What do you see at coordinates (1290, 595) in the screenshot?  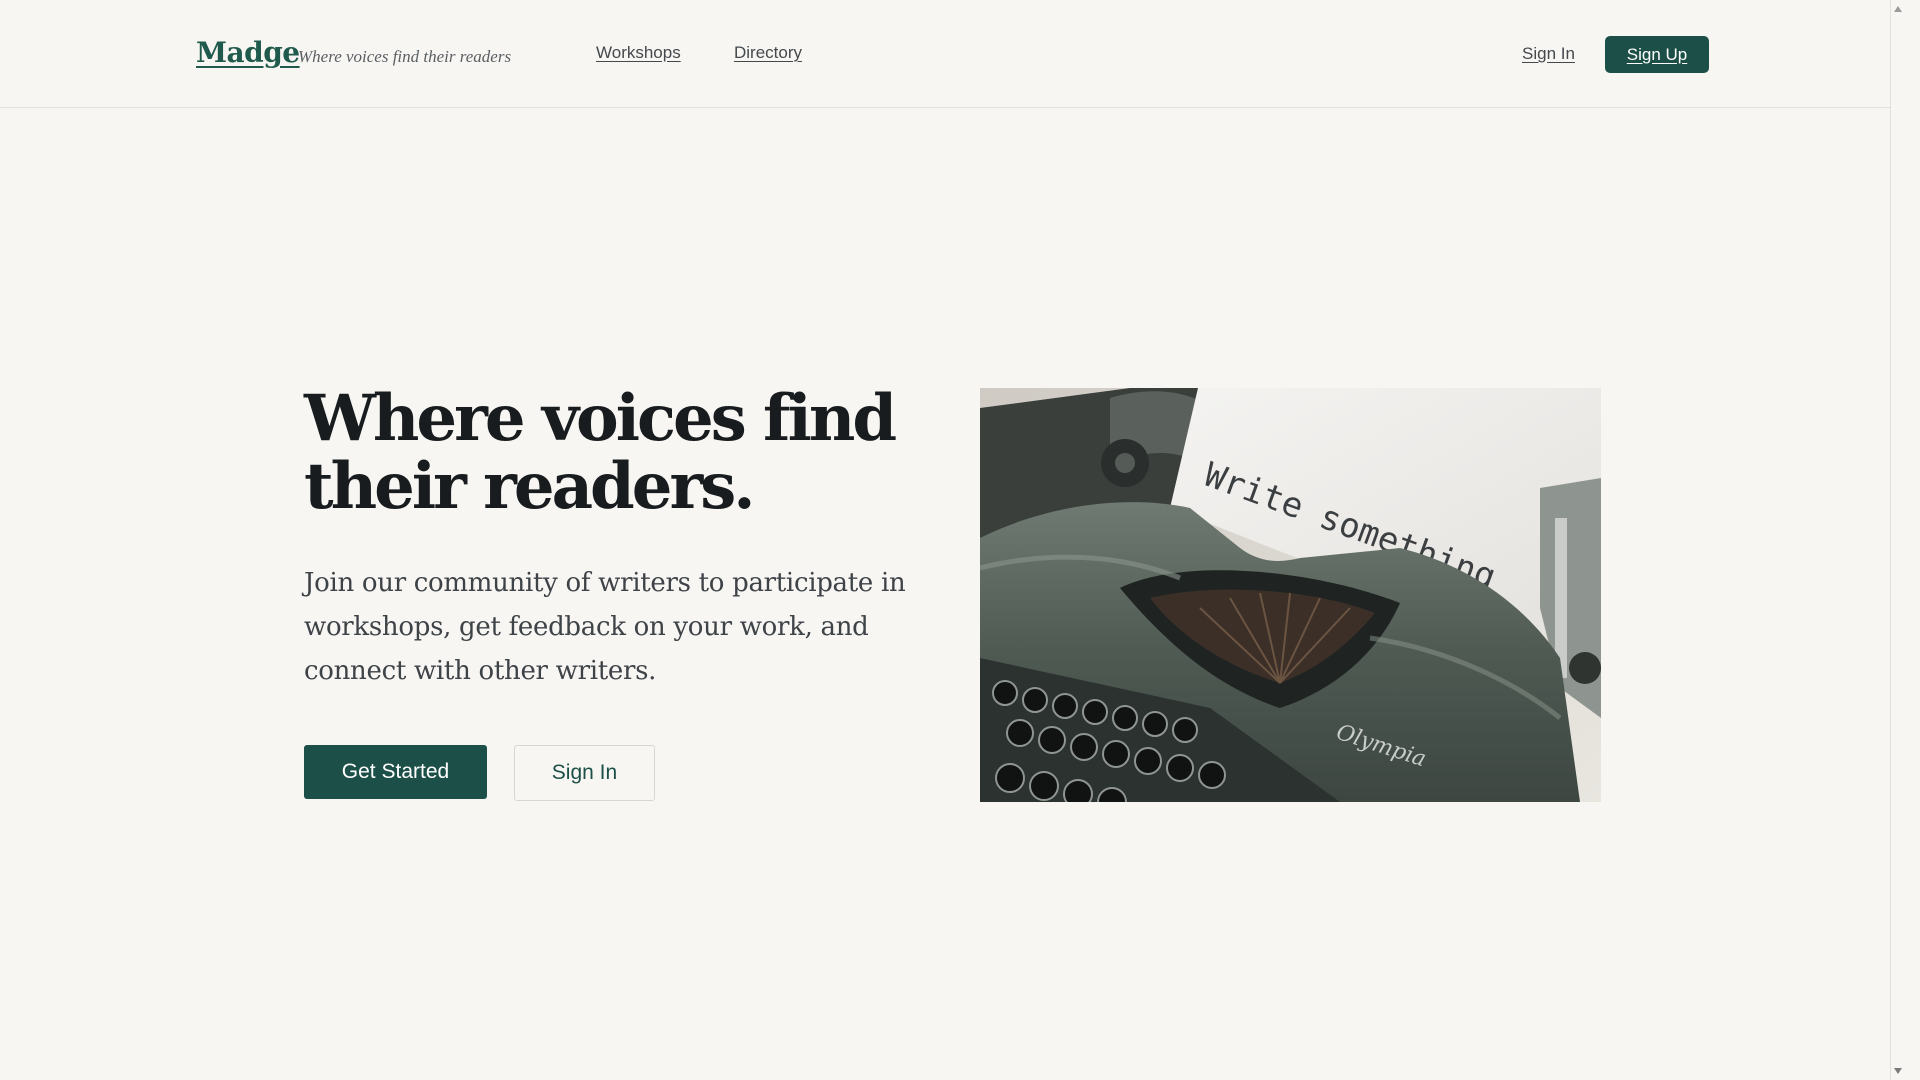 I see `typewriter-image: Write something Olympia` at bounding box center [1290, 595].